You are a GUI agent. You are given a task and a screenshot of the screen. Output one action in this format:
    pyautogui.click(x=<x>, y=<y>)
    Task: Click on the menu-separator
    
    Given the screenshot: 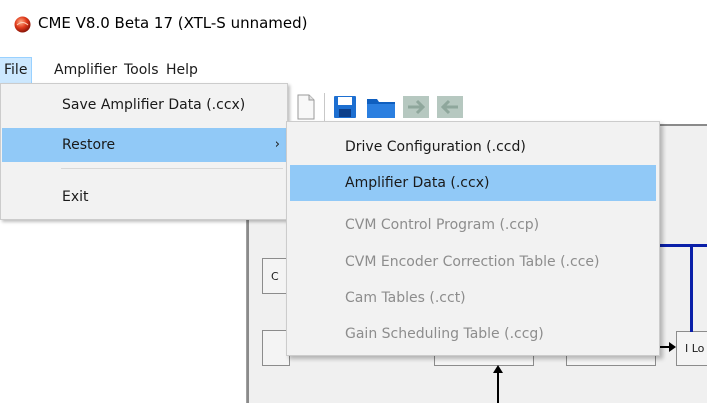 What is the action you would take?
    pyautogui.click(x=172, y=168)
    